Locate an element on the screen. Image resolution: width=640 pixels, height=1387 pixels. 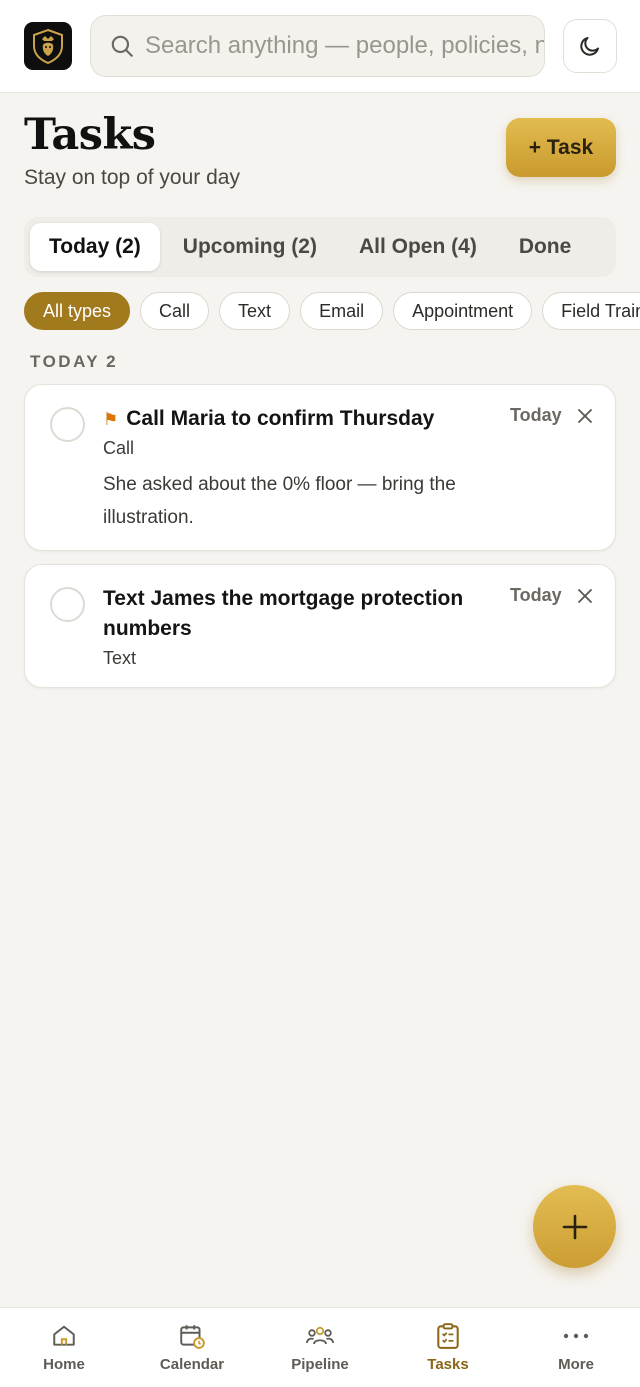
more-dots-icon is located at coordinates (576, 1336).